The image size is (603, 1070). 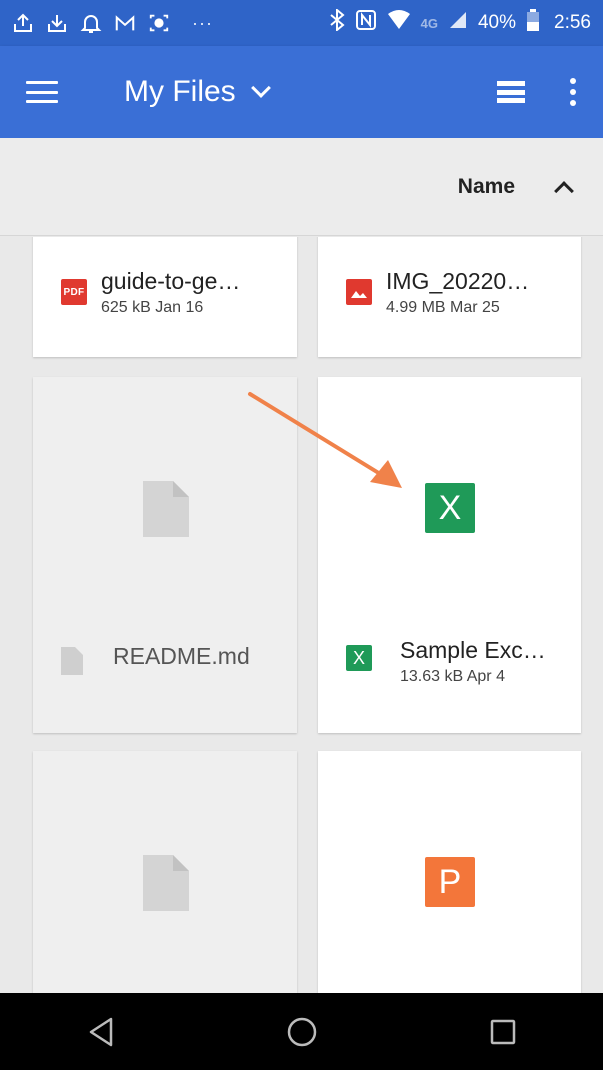 What do you see at coordinates (429, 23) in the screenshot?
I see `network-type-label: 4G` at bounding box center [429, 23].